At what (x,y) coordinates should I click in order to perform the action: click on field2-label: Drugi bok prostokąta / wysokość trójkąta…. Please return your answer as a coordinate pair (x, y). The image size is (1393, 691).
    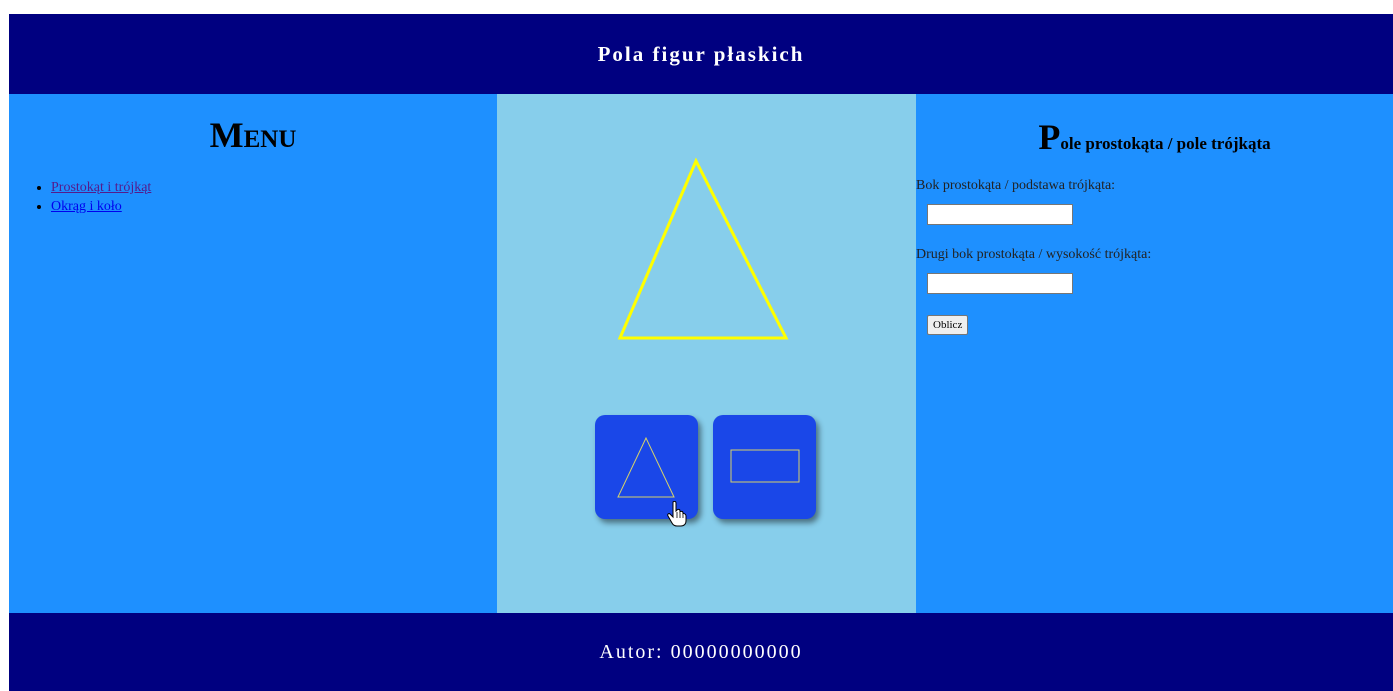
    Looking at the image, I should click on (1034, 254).